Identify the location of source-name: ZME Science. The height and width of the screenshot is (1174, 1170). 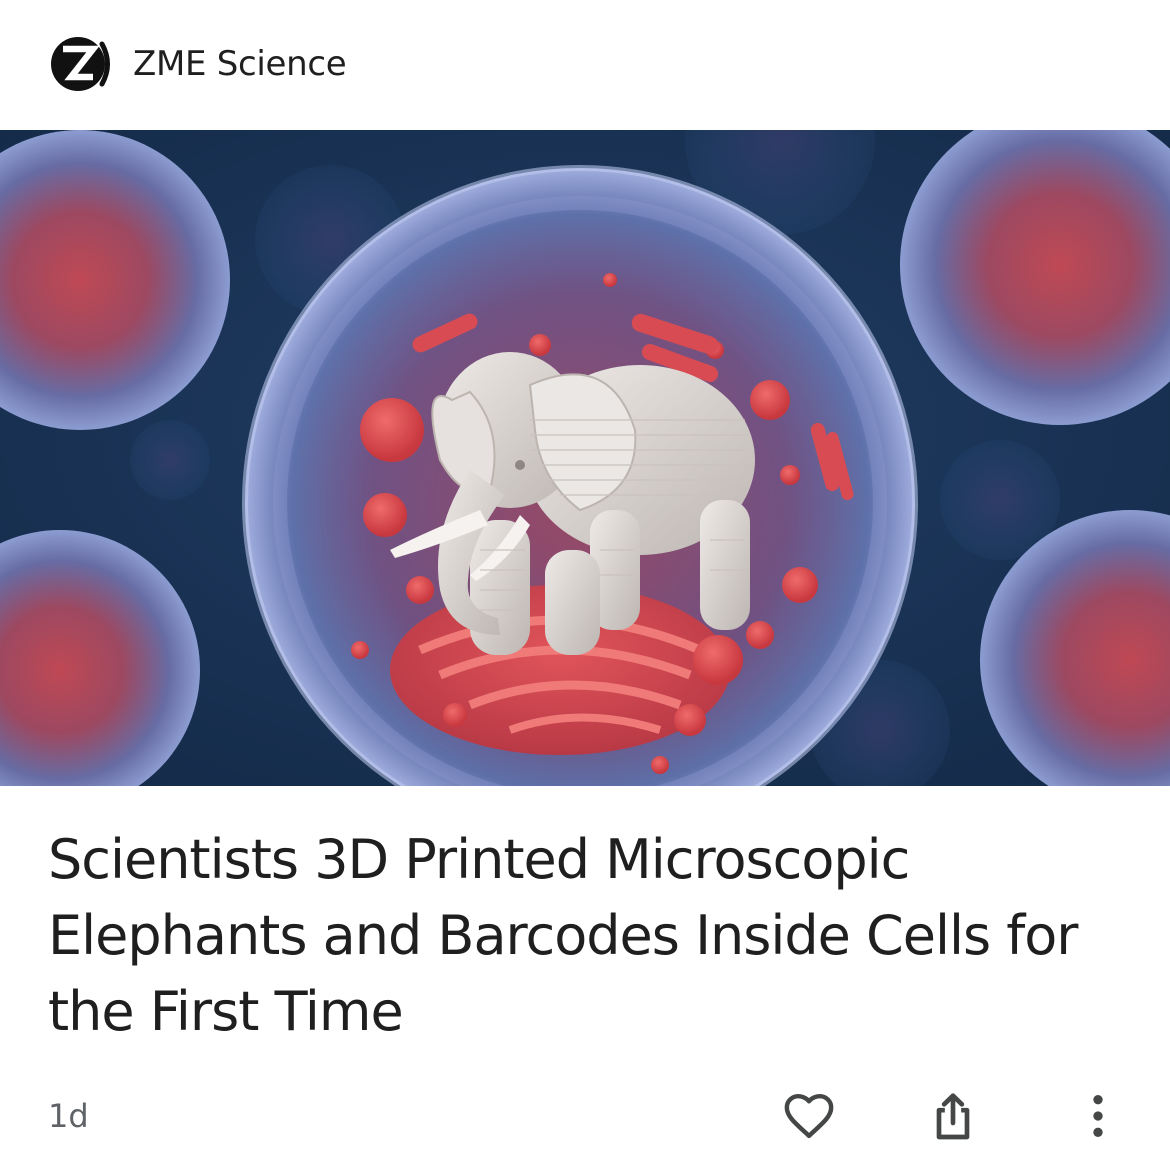
(240, 64).